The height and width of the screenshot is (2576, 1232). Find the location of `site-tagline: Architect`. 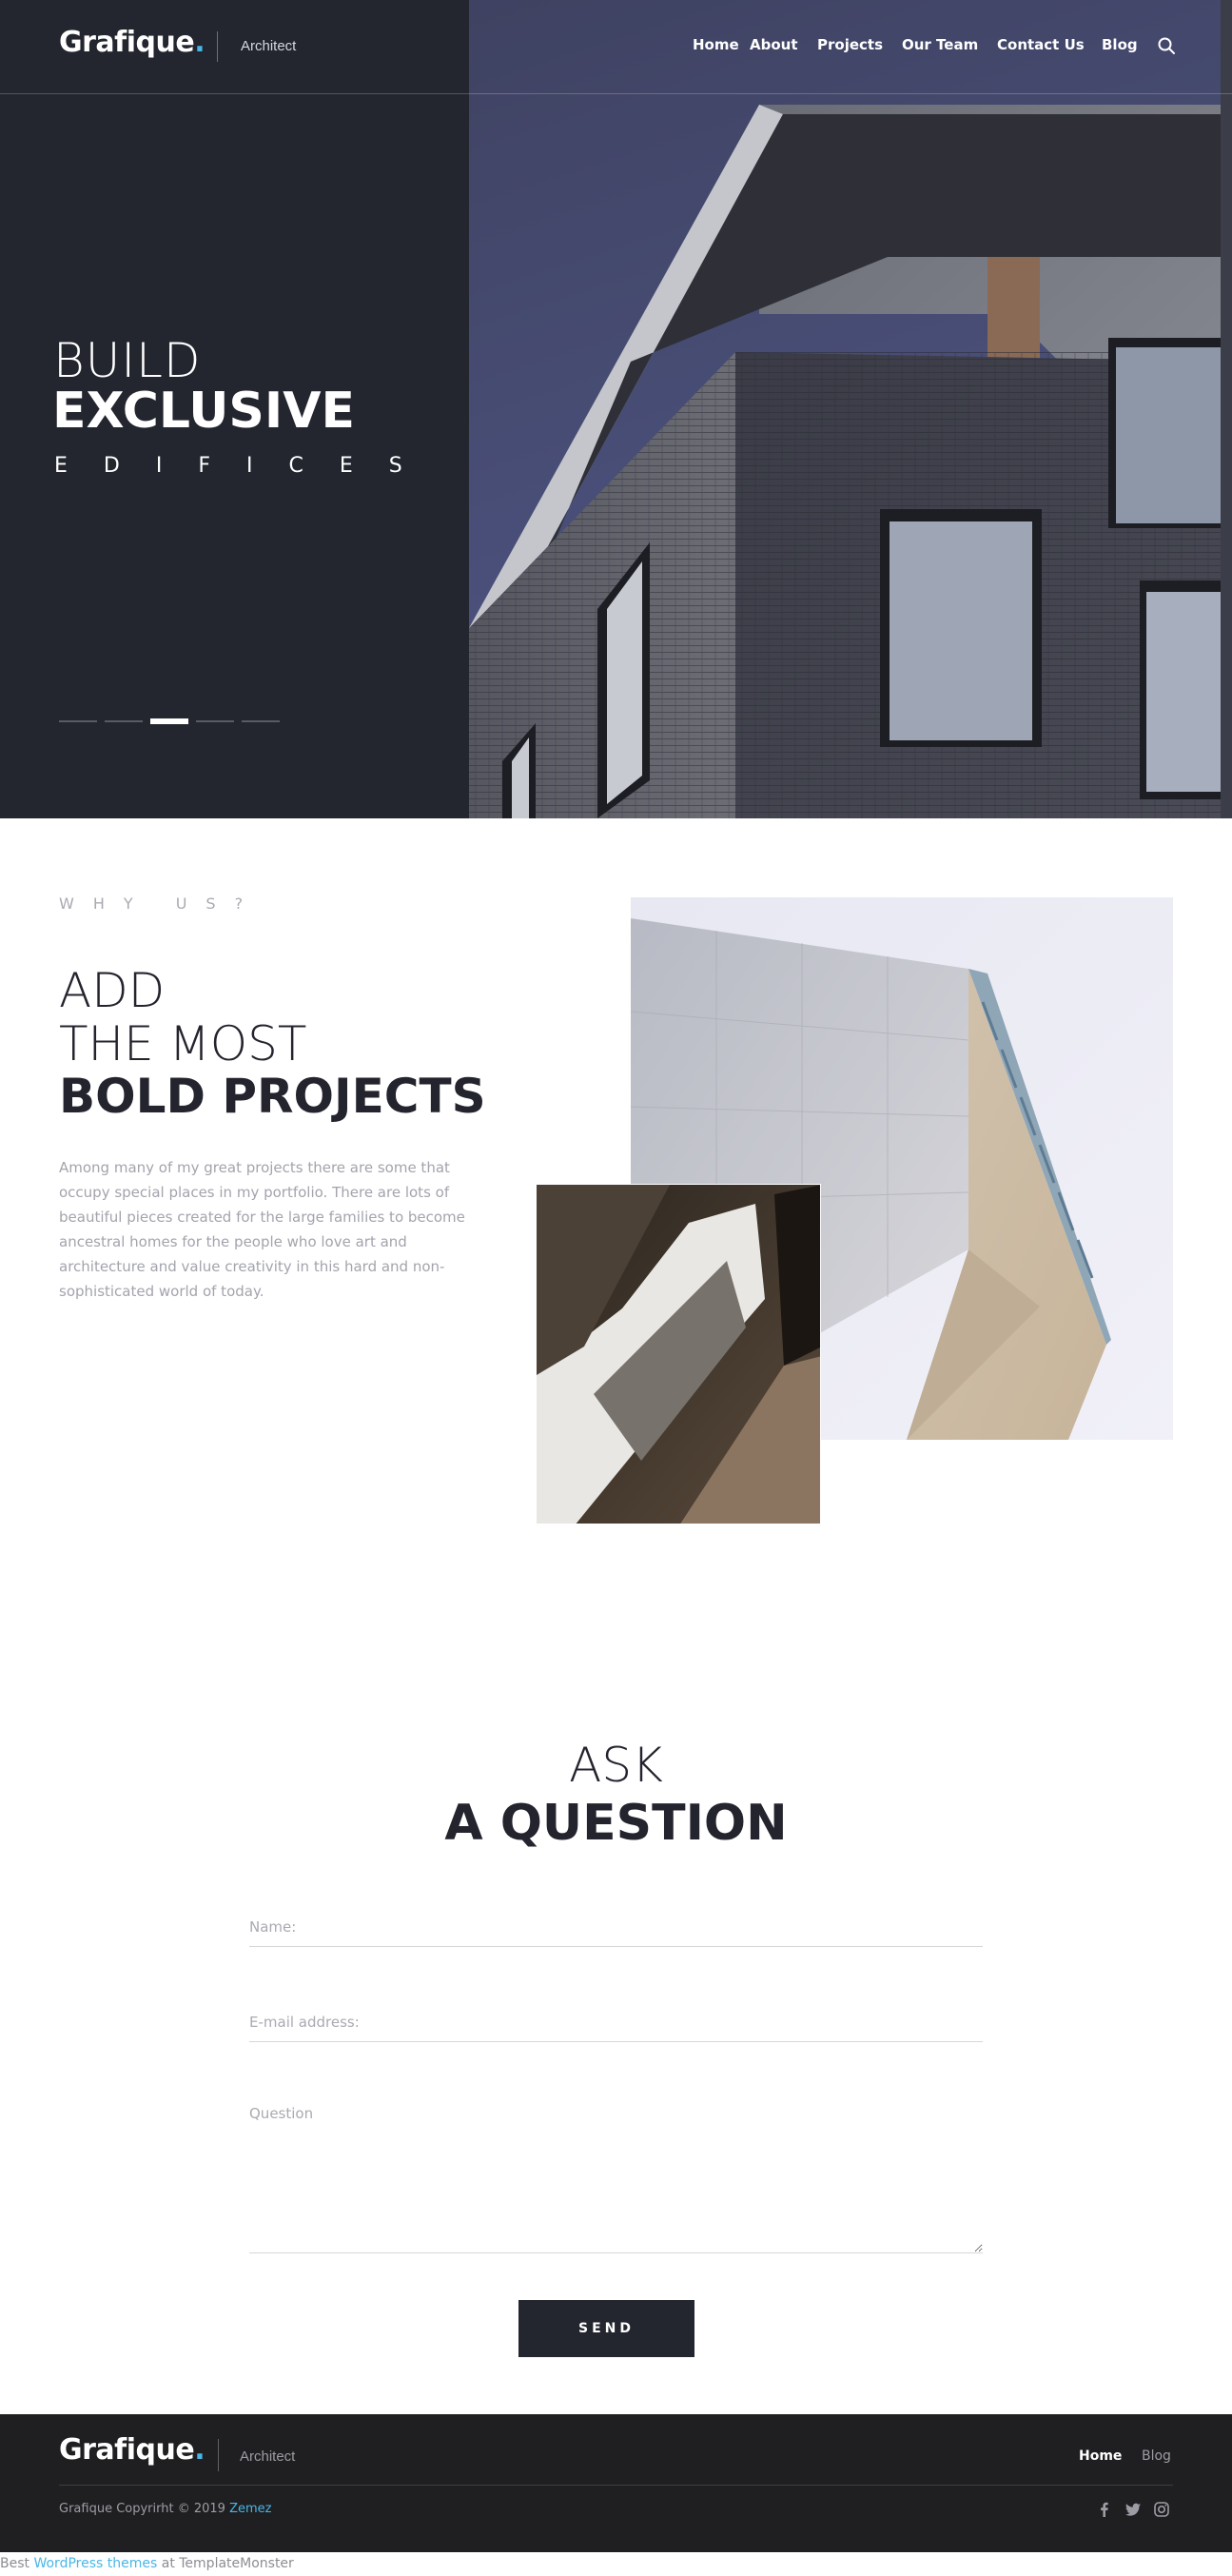

site-tagline: Architect is located at coordinates (269, 46).